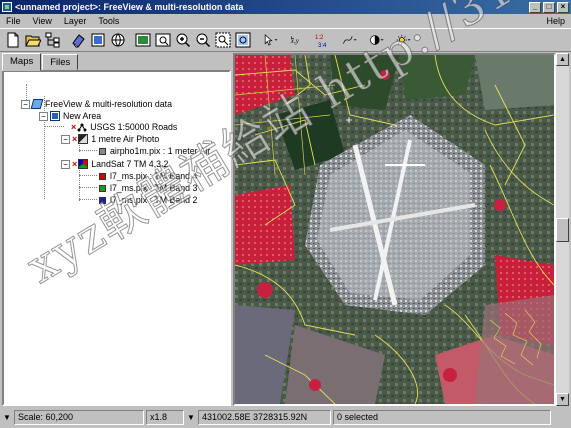 The width and height of the screenshot is (571, 428). Describe the element at coordinates (37, 104) in the screenshot. I see `project-icon` at that location.